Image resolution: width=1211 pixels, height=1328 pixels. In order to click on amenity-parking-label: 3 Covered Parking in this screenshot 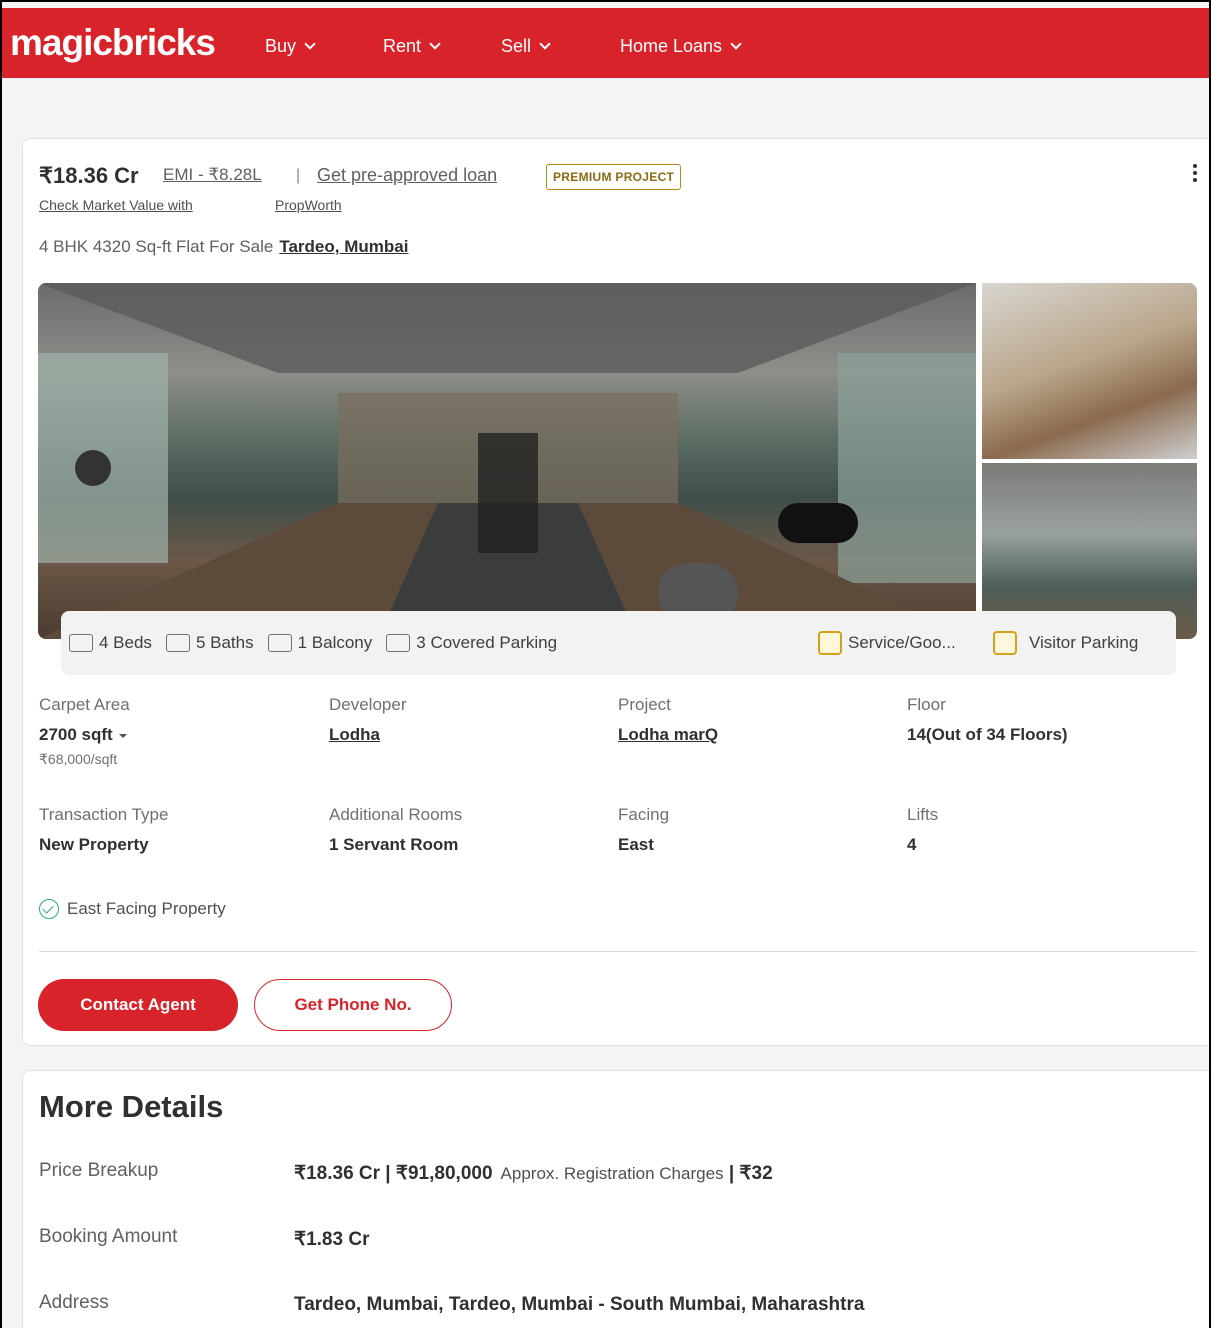, I will do `click(487, 642)`.